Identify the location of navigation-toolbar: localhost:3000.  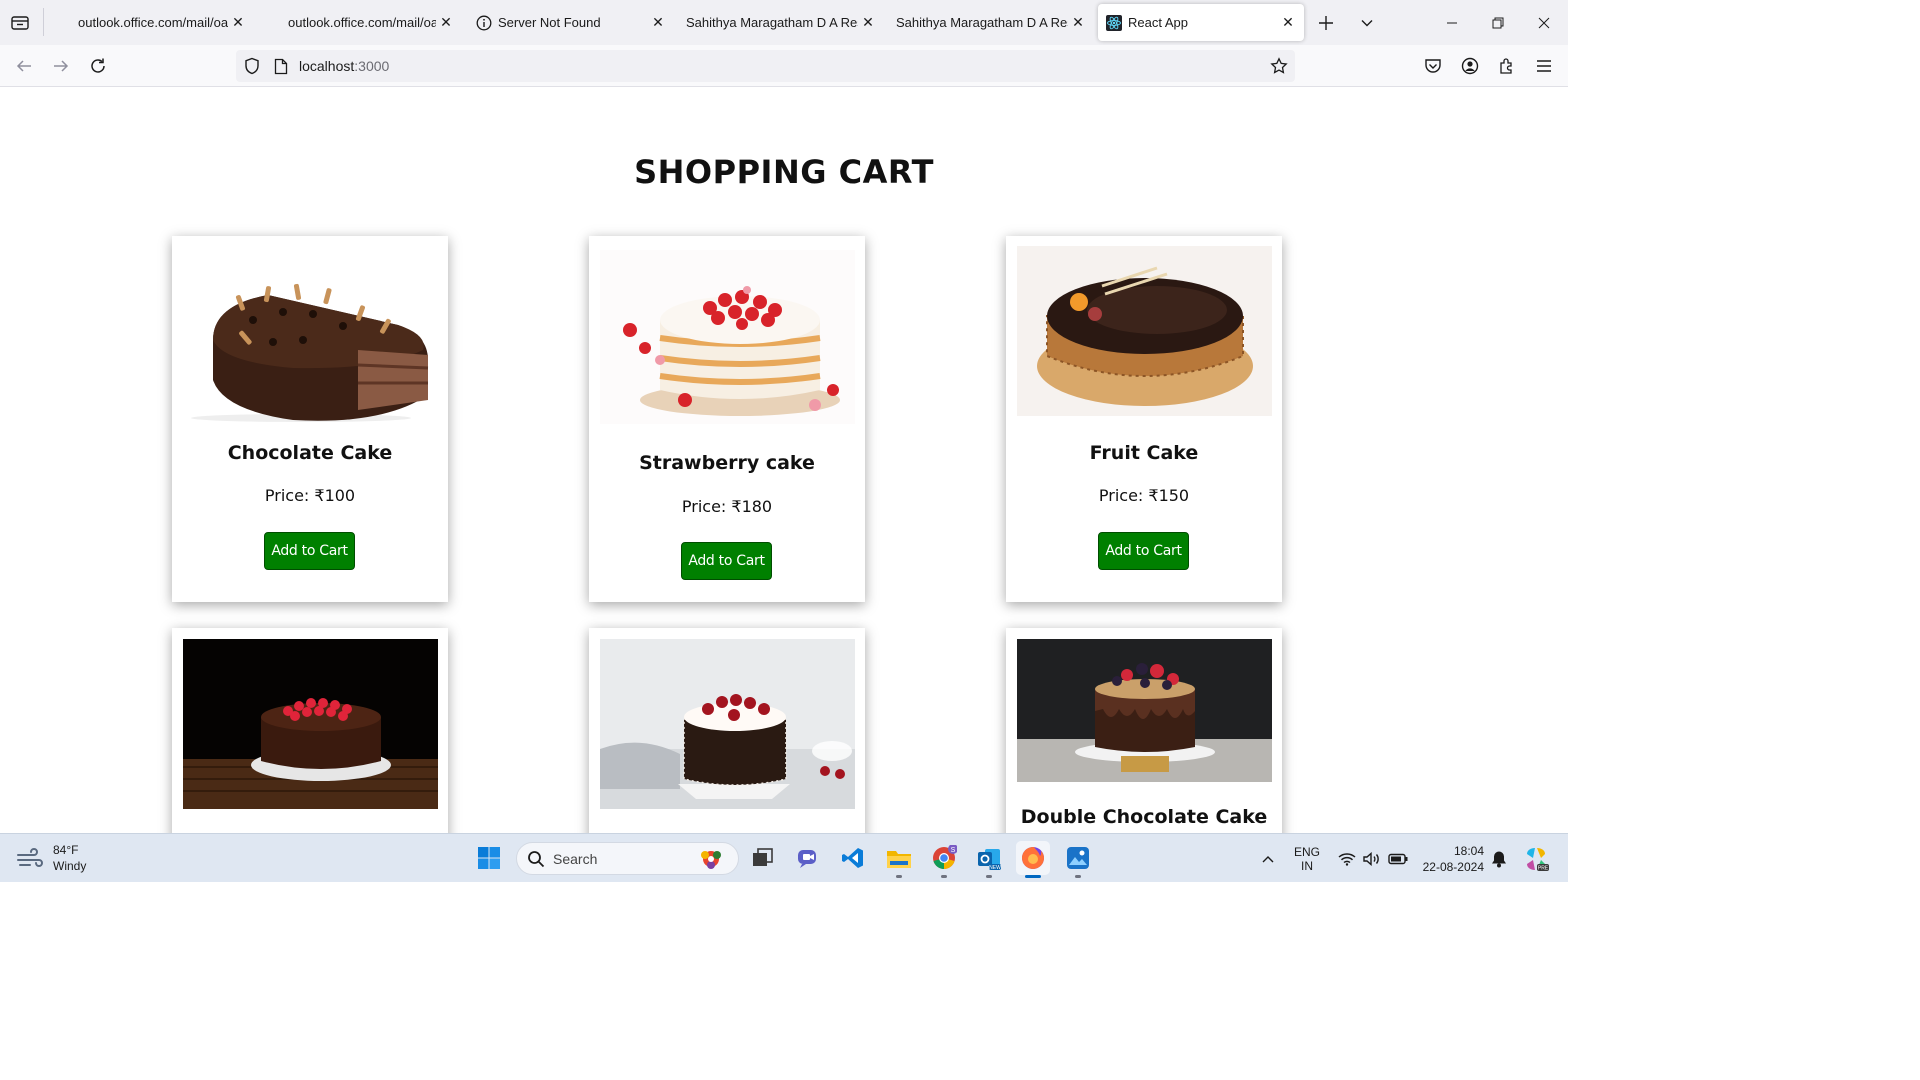
(784, 66).